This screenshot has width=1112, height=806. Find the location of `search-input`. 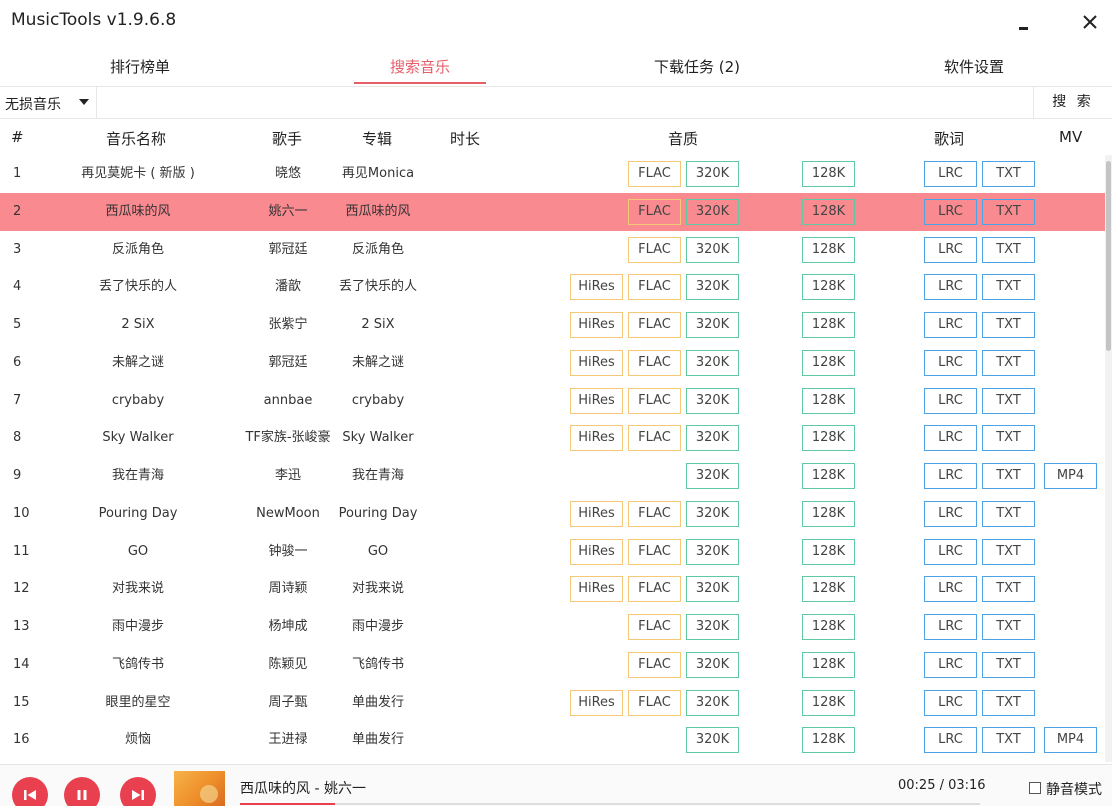

search-input is located at coordinates (565, 102).